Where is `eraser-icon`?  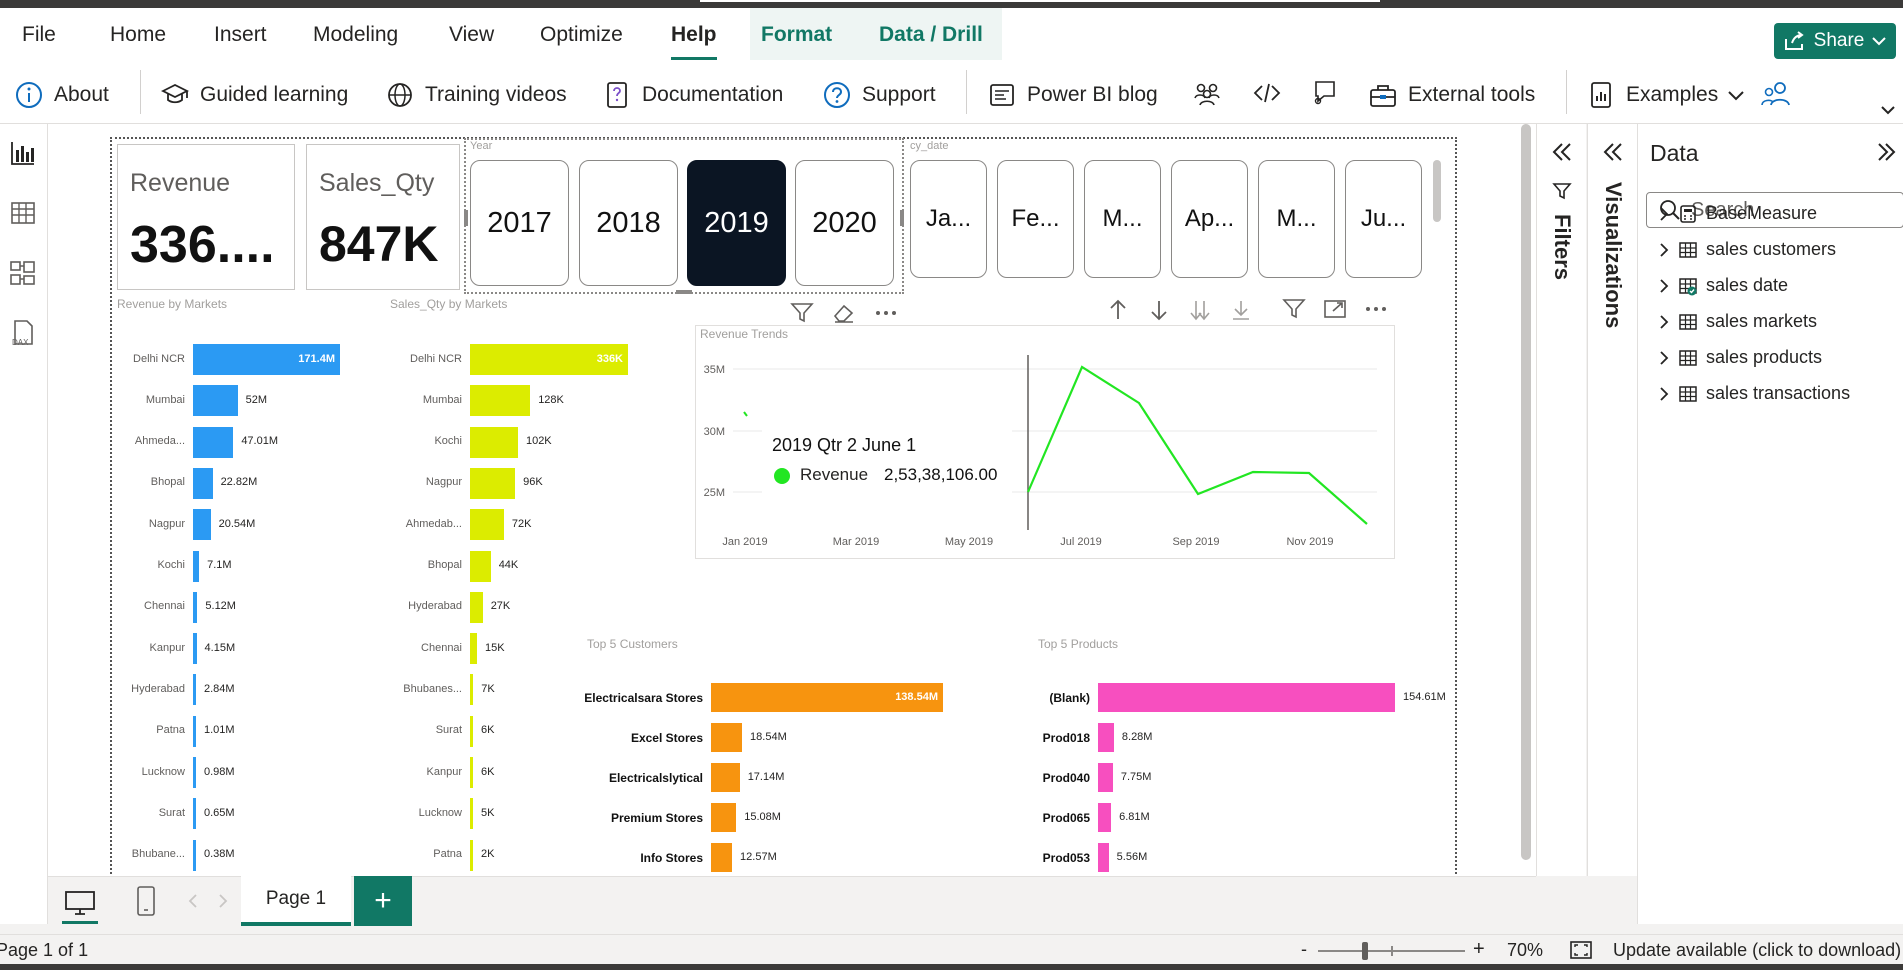 eraser-icon is located at coordinates (844, 313).